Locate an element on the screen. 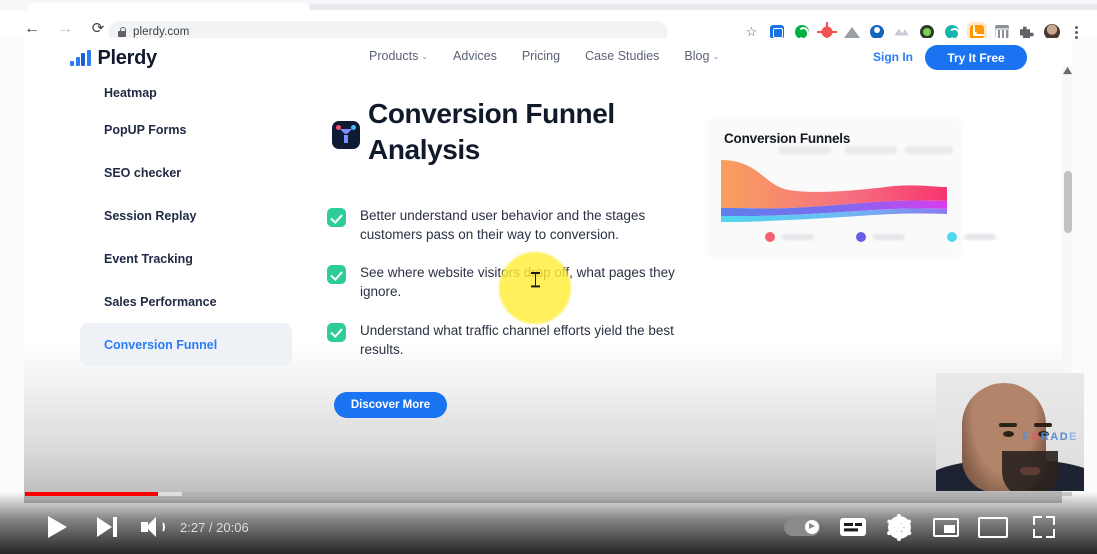 The height and width of the screenshot is (554, 1097). wm-char-1: F is located at coordinates (1026, 437).